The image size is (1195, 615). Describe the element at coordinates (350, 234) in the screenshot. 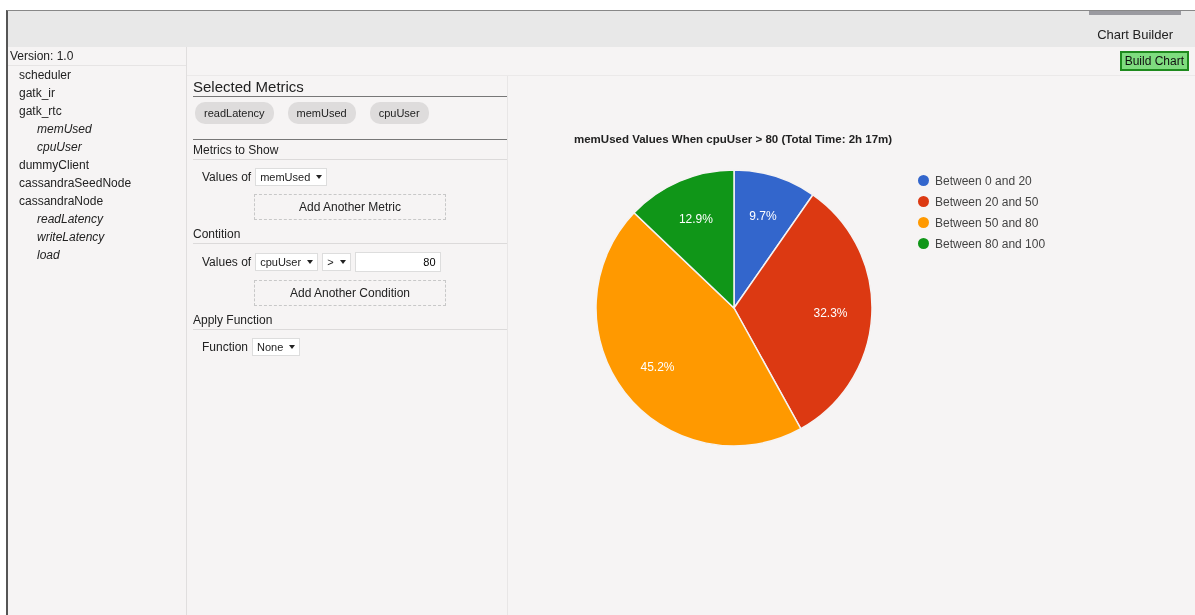

I see `section-title: Contition` at that location.